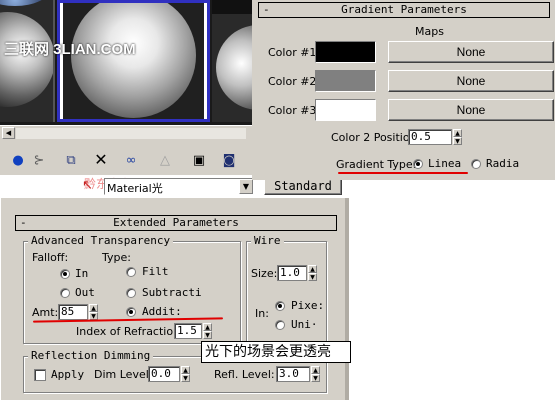 The image size is (555, 400). I want to click on maps-header: Maps, so click(429, 31).